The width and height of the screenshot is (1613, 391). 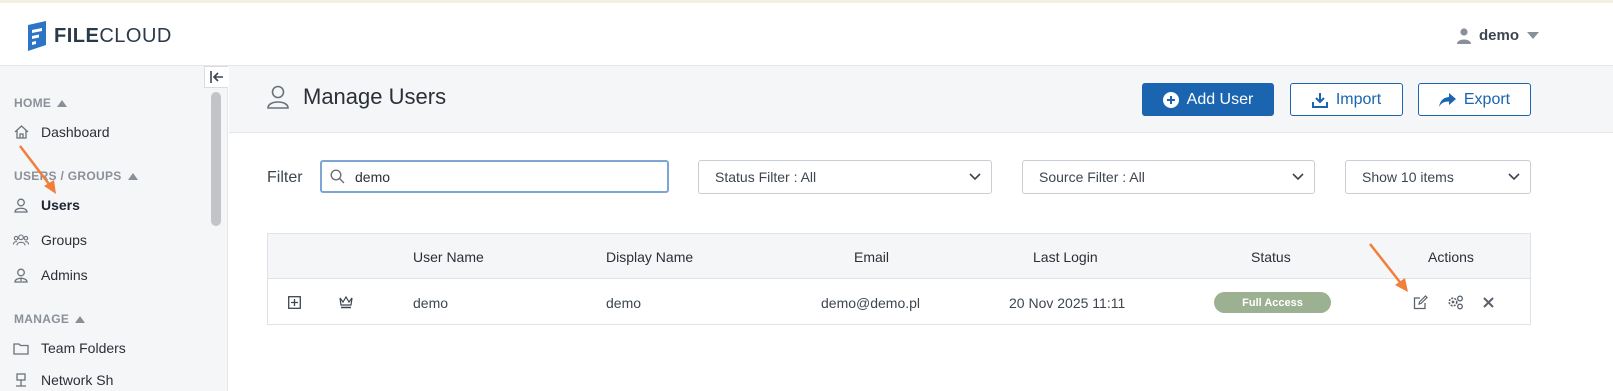 I want to click on page-size-value: Show 10 items, so click(x=1408, y=177).